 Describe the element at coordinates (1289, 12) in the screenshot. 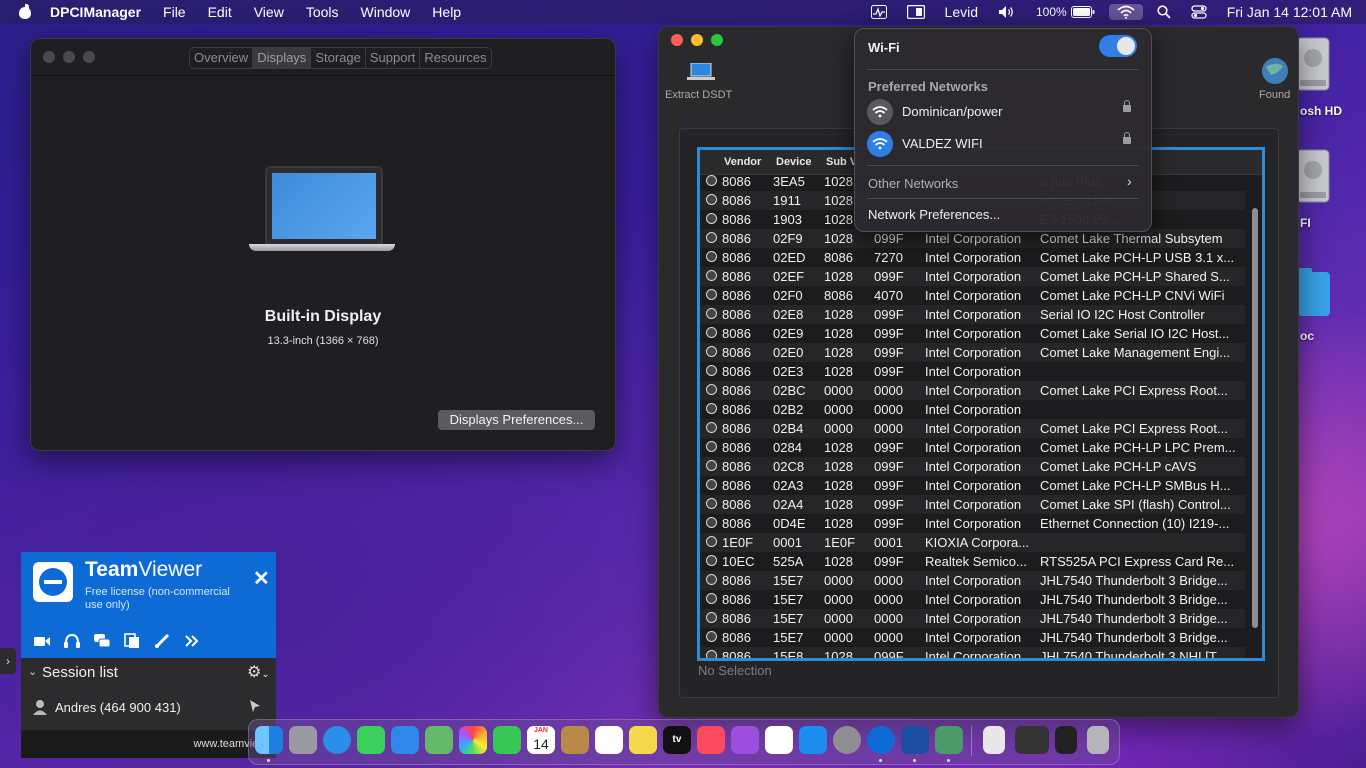

I see `menu-clock: Fri Jan 14 12:01 AM` at that location.